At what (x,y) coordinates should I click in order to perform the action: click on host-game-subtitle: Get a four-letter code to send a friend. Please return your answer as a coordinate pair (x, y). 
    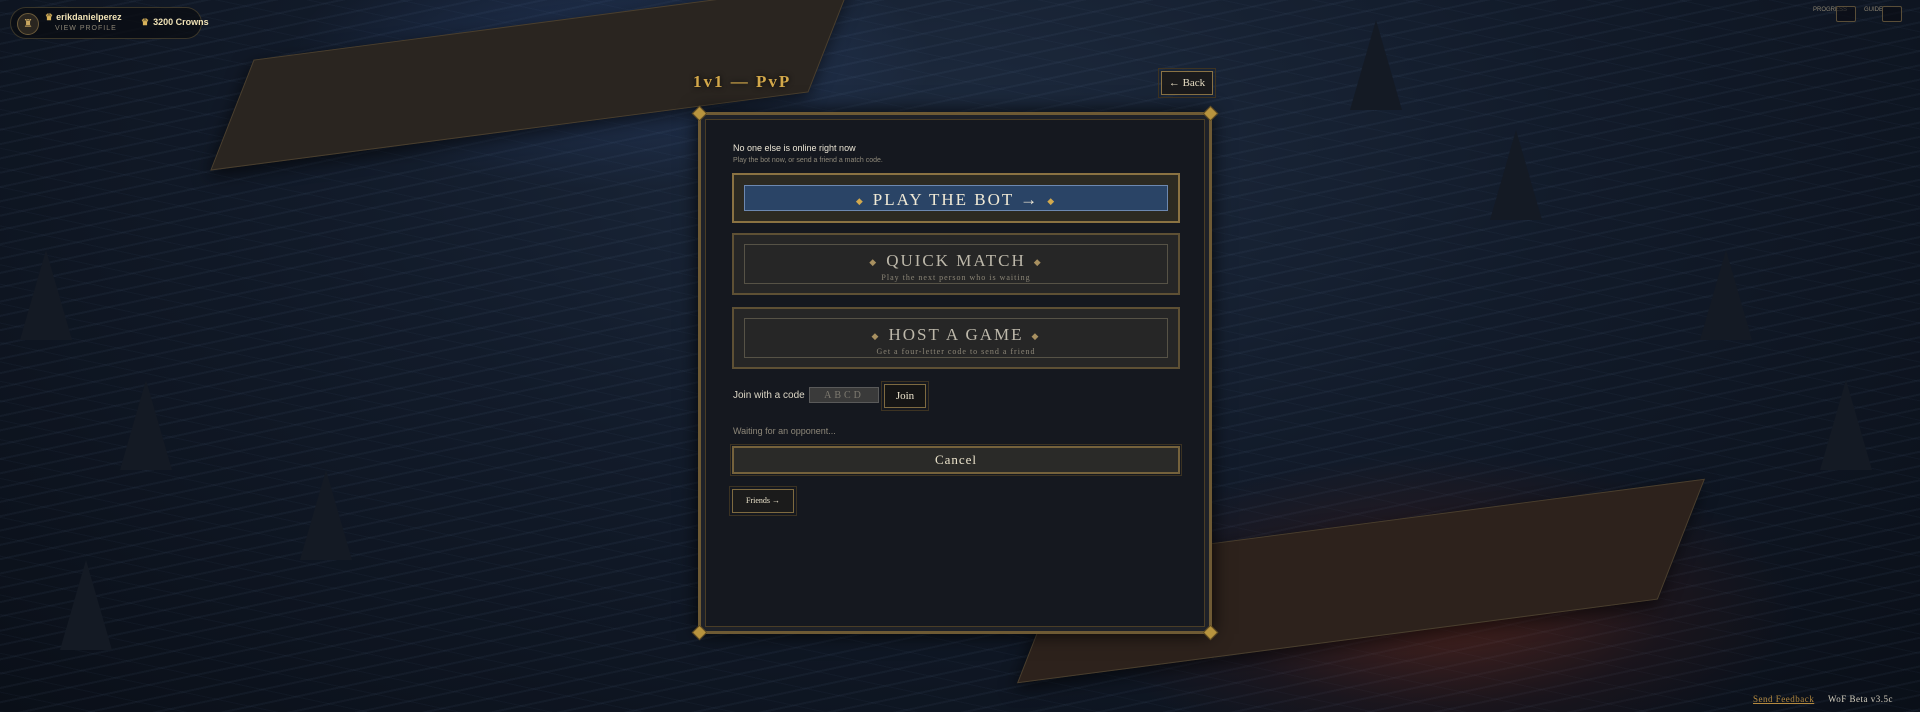
    Looking at the image, I should click on (956, 351).